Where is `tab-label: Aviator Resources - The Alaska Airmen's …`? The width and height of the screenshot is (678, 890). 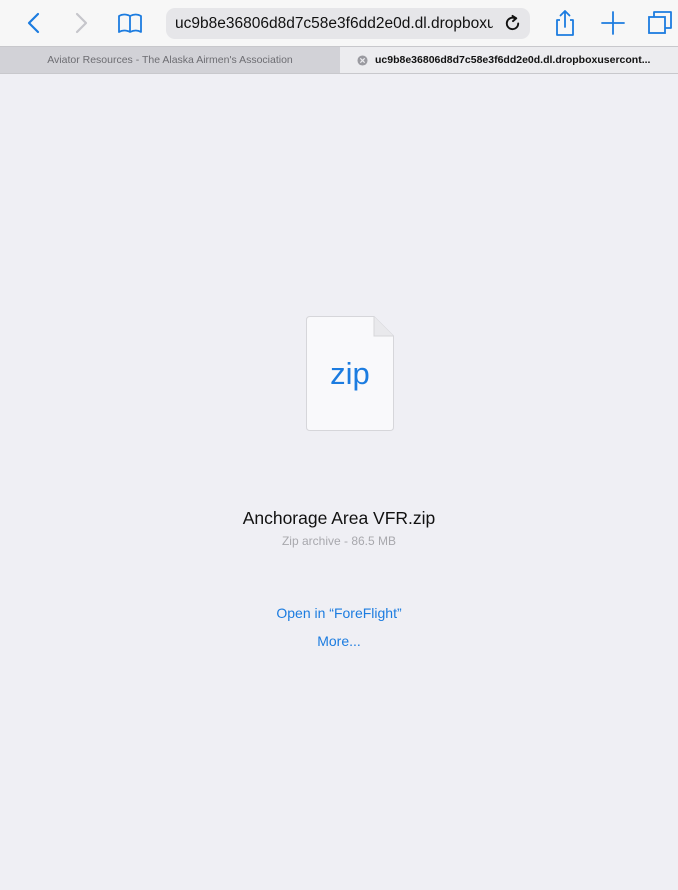
tab-label: Aviator Resources - The Alaska Airmen's … is located at coordinates (170, 60).